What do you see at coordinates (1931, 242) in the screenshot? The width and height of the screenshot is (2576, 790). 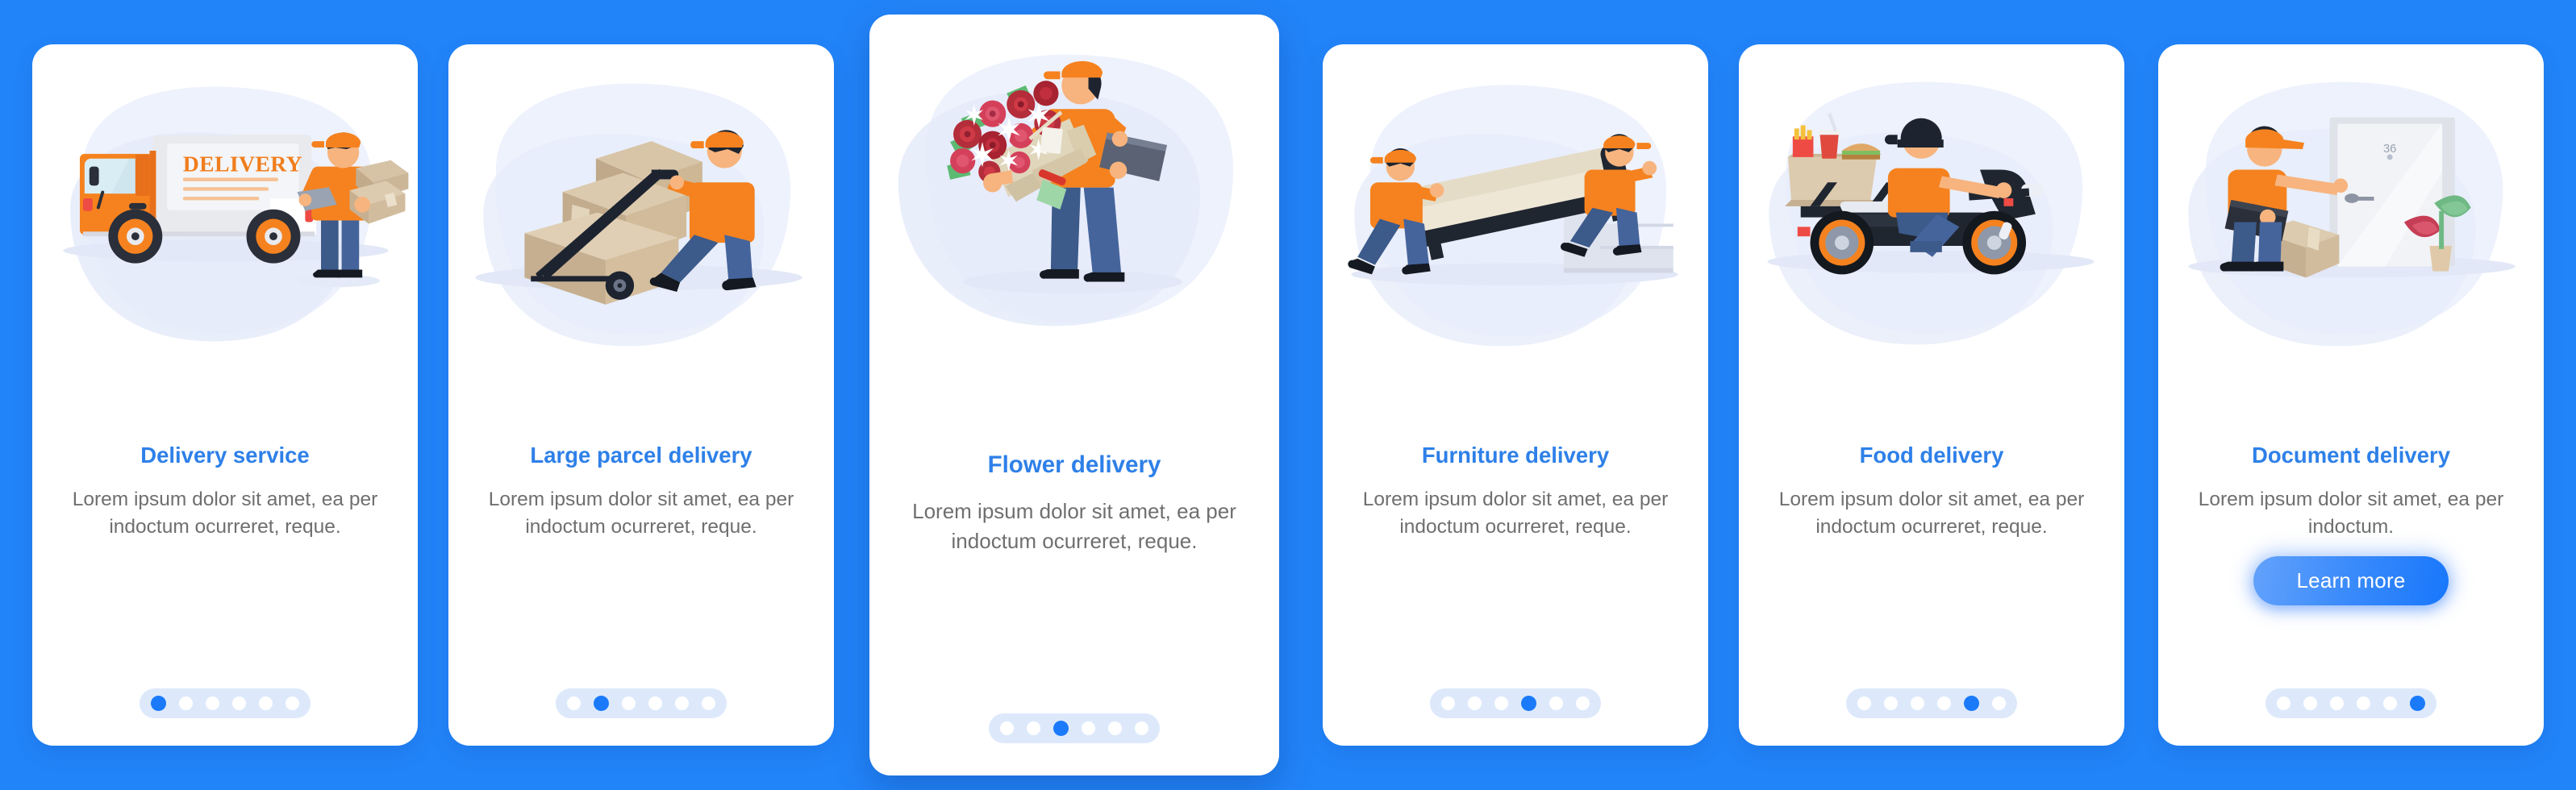 I see `scooter-food-courier-illustration` at bounding box center [1931, 242].